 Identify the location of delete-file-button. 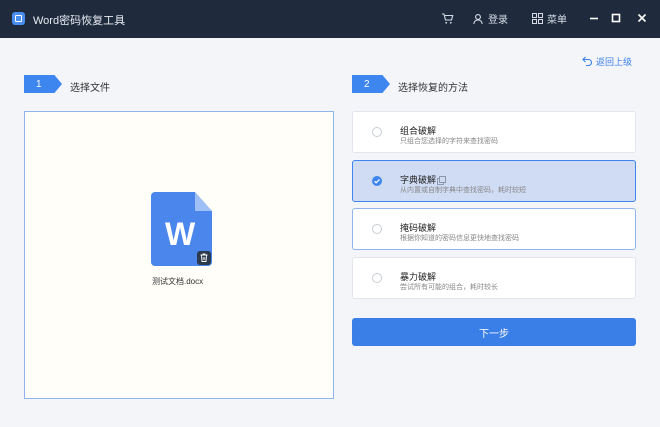
(204, 258).